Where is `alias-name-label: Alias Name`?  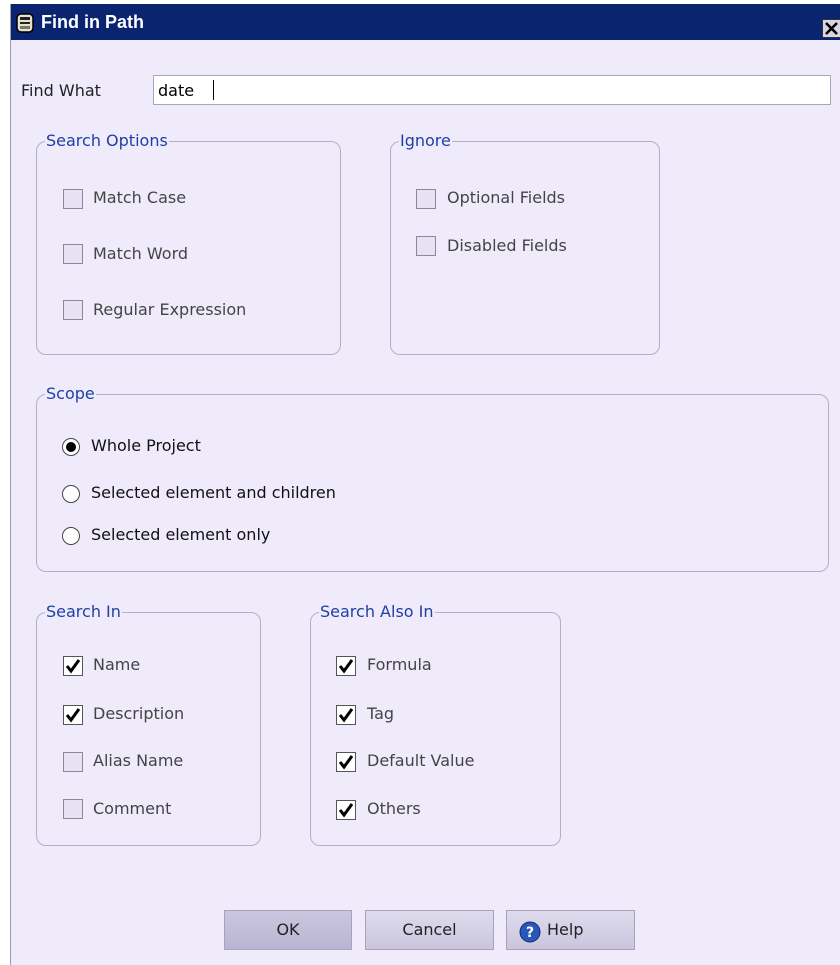
alias-name-label: Alias Name is located at coordinates (138, 760).